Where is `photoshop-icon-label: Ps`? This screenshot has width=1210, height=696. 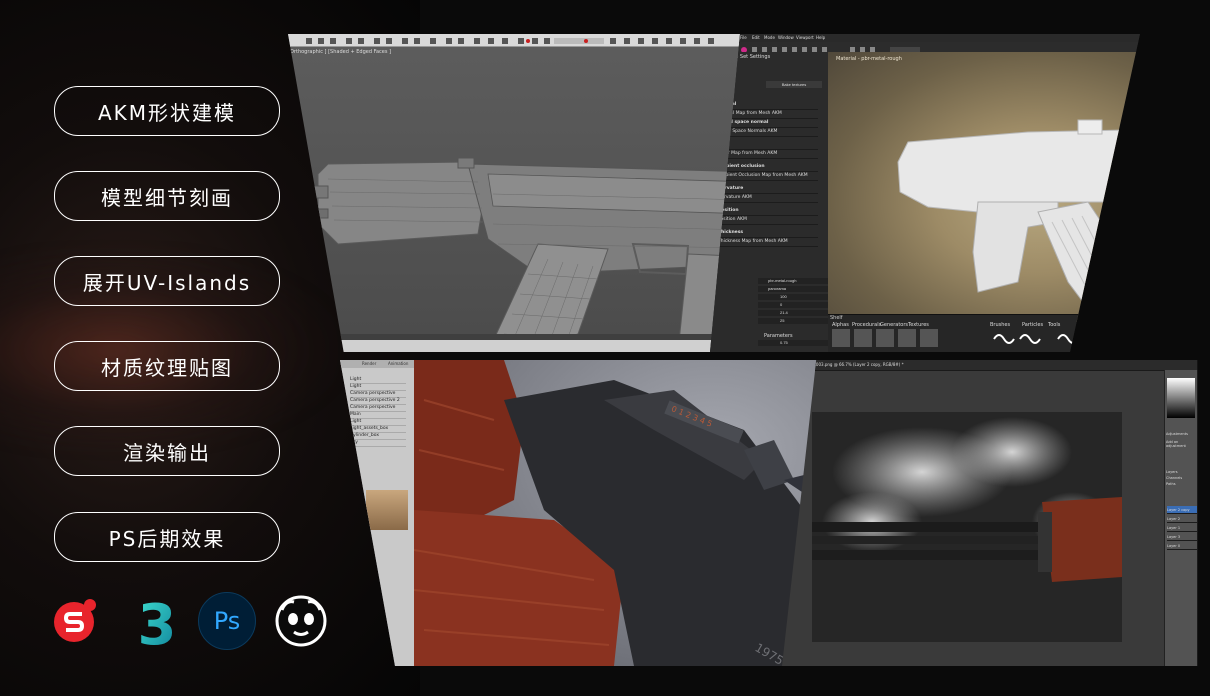
photoshop-icon-label: Ps is located at coordinates (227, 621).